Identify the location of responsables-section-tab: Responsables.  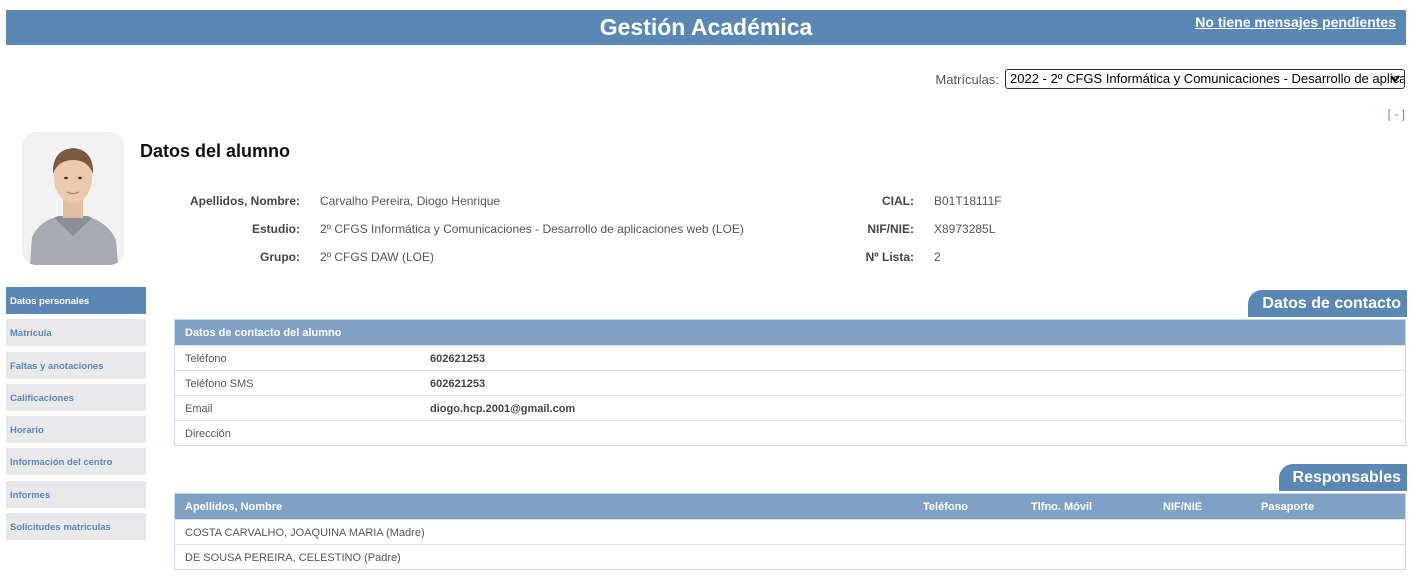
(1342, 477).